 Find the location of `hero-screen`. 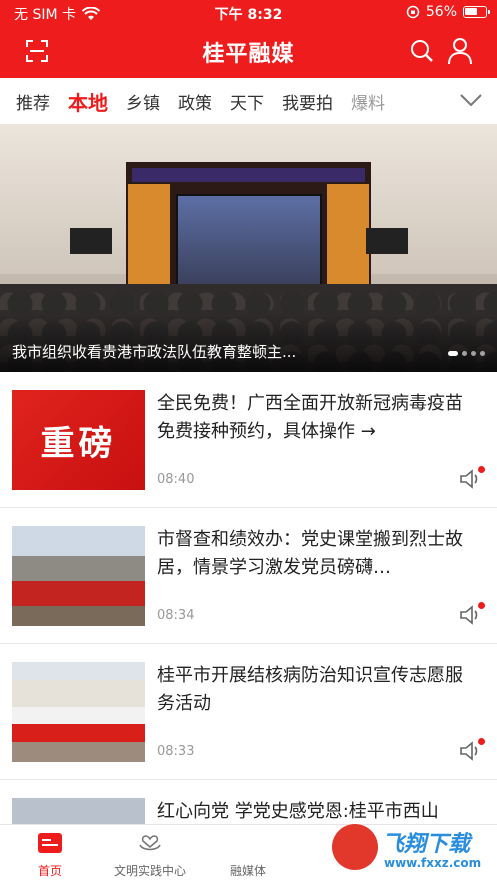

hero-screen is located at coordinates (249, 242).